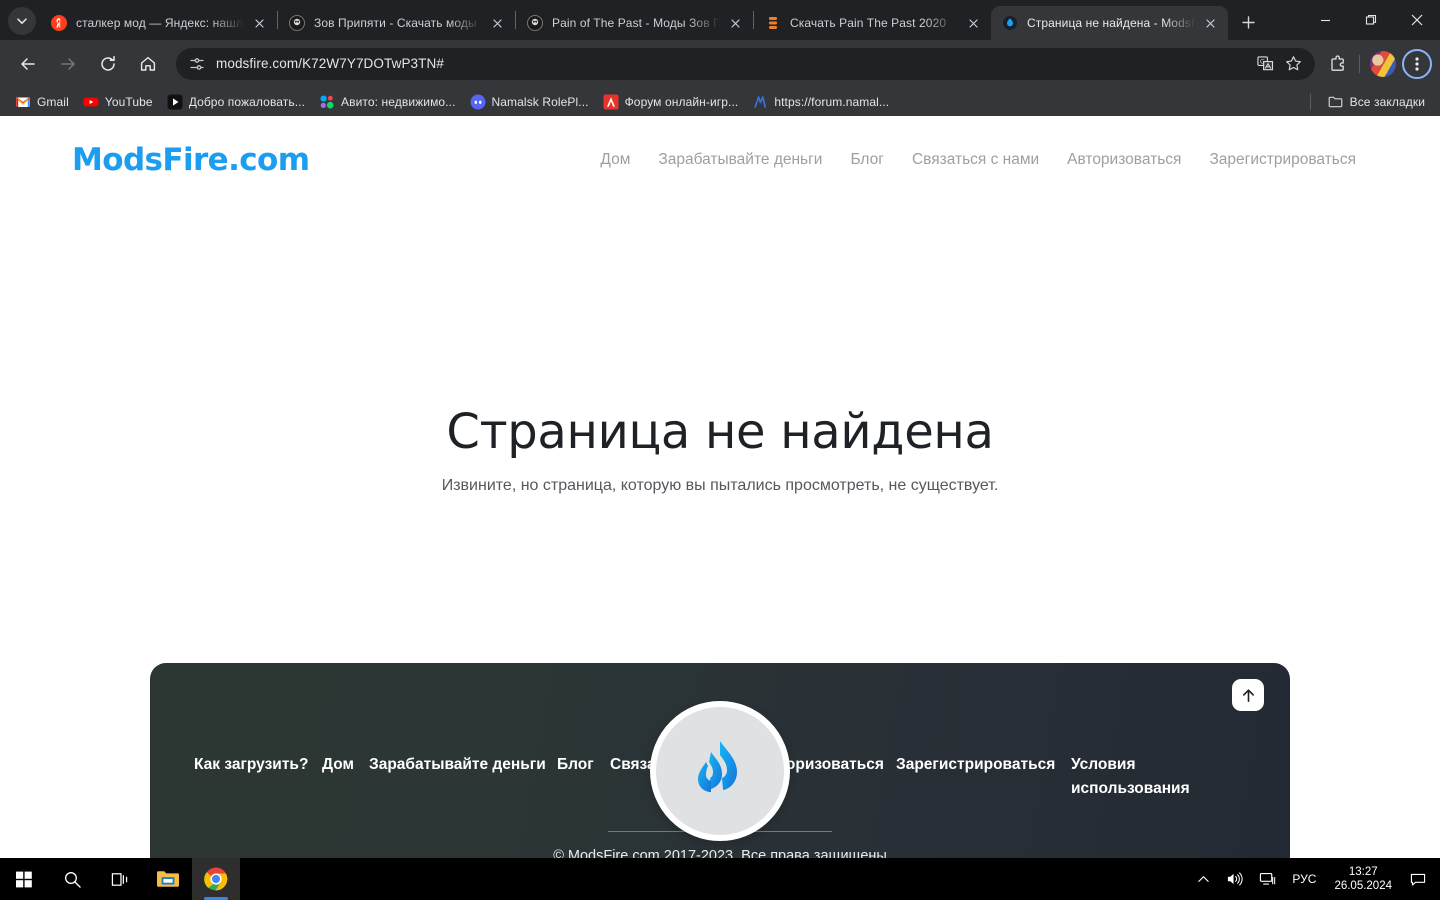 This screenshot has height=900, width=1440. I want to click on back-button, so click(28, 64).